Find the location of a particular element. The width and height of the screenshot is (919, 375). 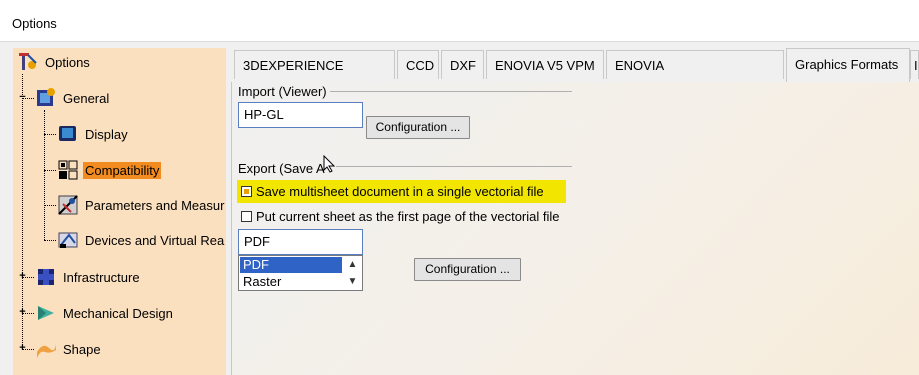

option-label: Raster is located at coordinates (262, 281).